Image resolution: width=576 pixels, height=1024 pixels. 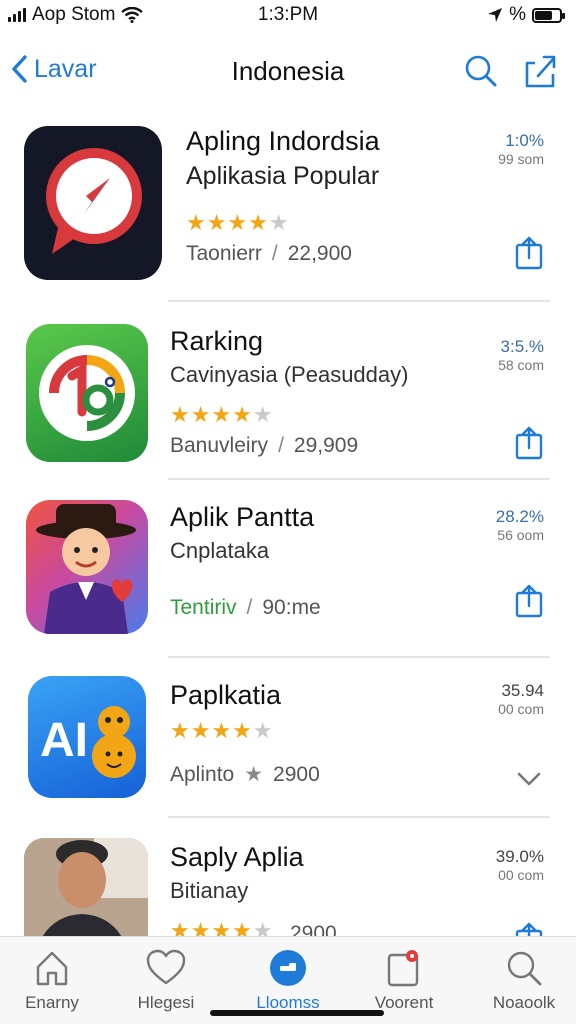 What do you see at coordinates (226, 695) in the screenshot?
I see `app-name: Paplkatia` at bounding box center [226, 695].